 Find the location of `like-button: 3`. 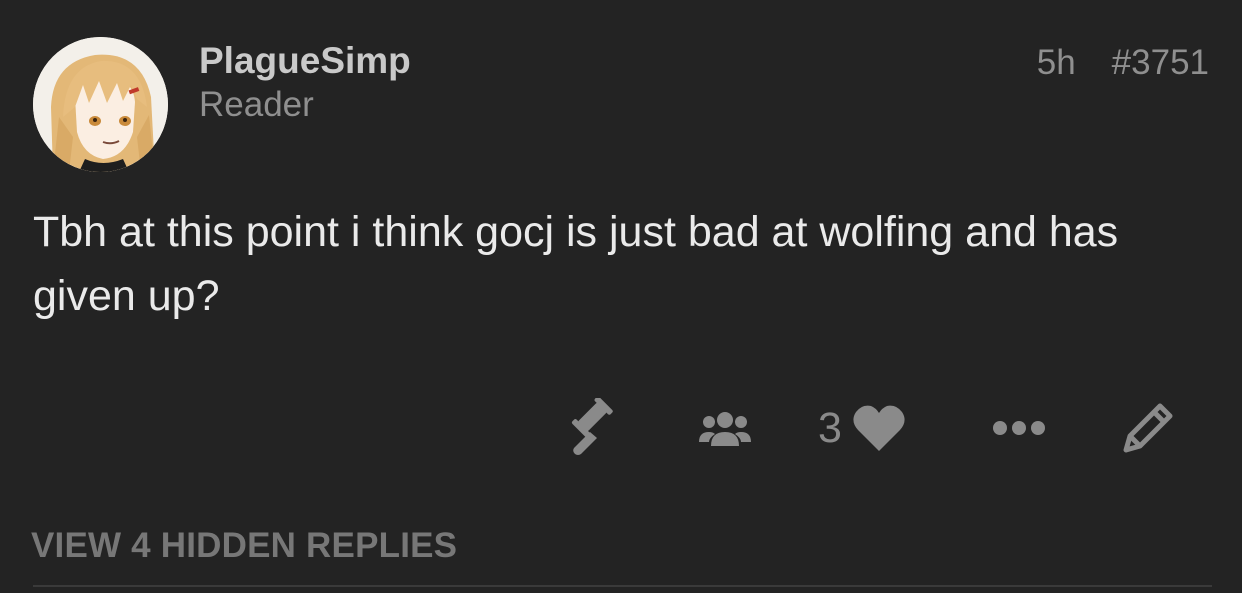

like-button: 3 is located at coordinates (862, 428).